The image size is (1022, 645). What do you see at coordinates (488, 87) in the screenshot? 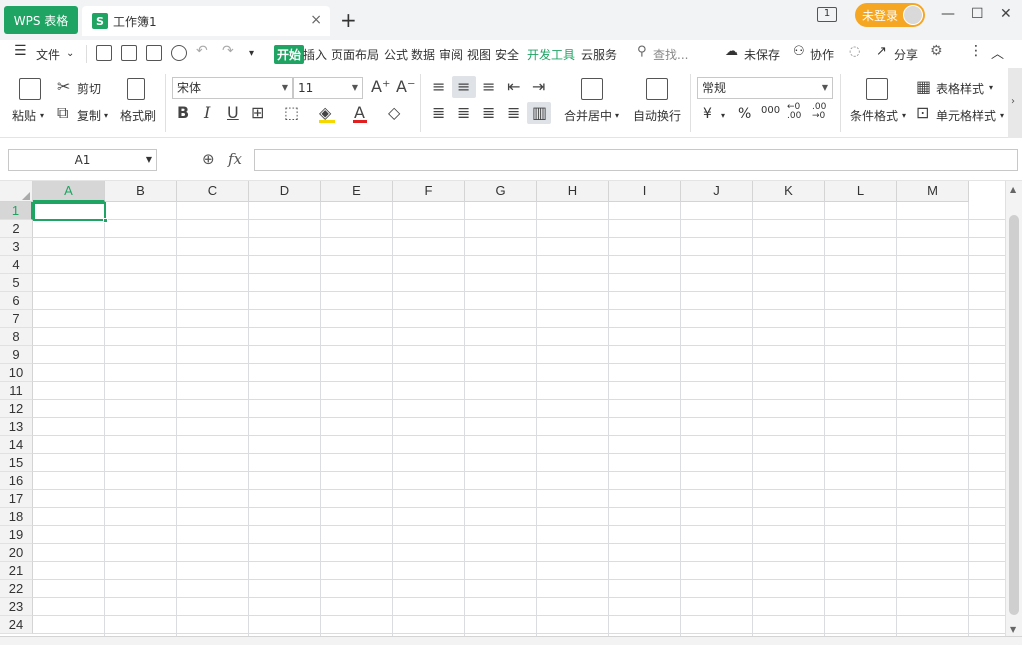
I see `align-bottom-icon: ≡` at bounding box center [488, 87].